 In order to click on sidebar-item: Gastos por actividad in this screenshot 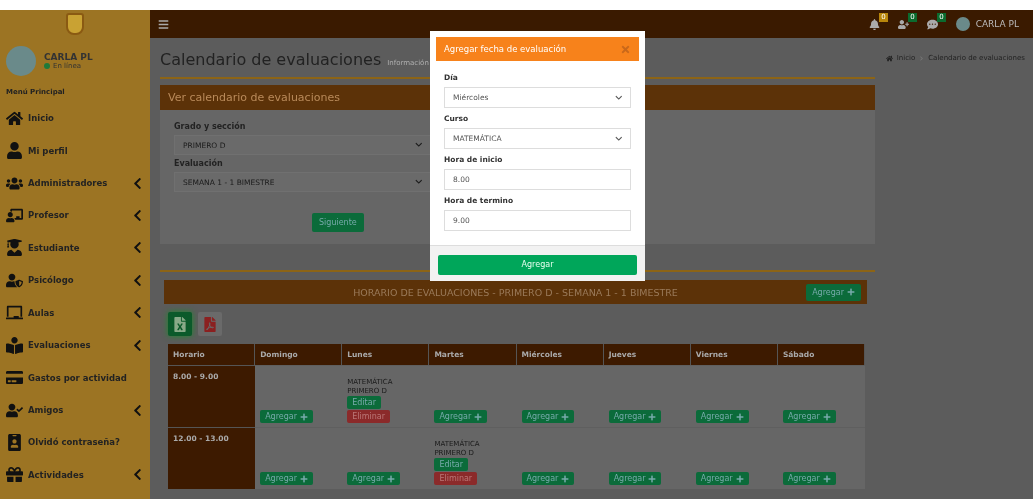, I will do `click(75, 377)`.